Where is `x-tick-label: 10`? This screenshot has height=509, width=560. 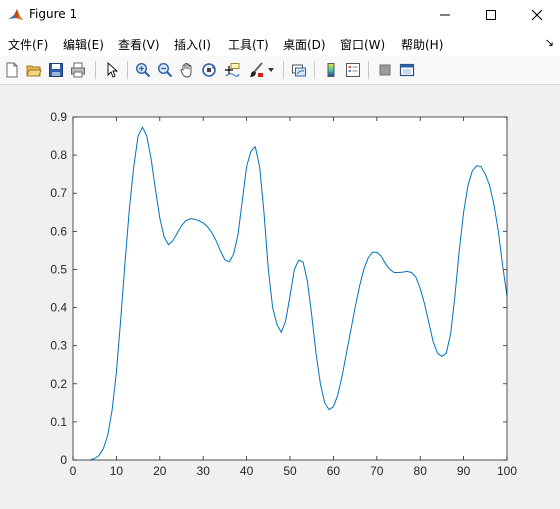
x-tick-label: 10 is located at coordinates (117, 471).